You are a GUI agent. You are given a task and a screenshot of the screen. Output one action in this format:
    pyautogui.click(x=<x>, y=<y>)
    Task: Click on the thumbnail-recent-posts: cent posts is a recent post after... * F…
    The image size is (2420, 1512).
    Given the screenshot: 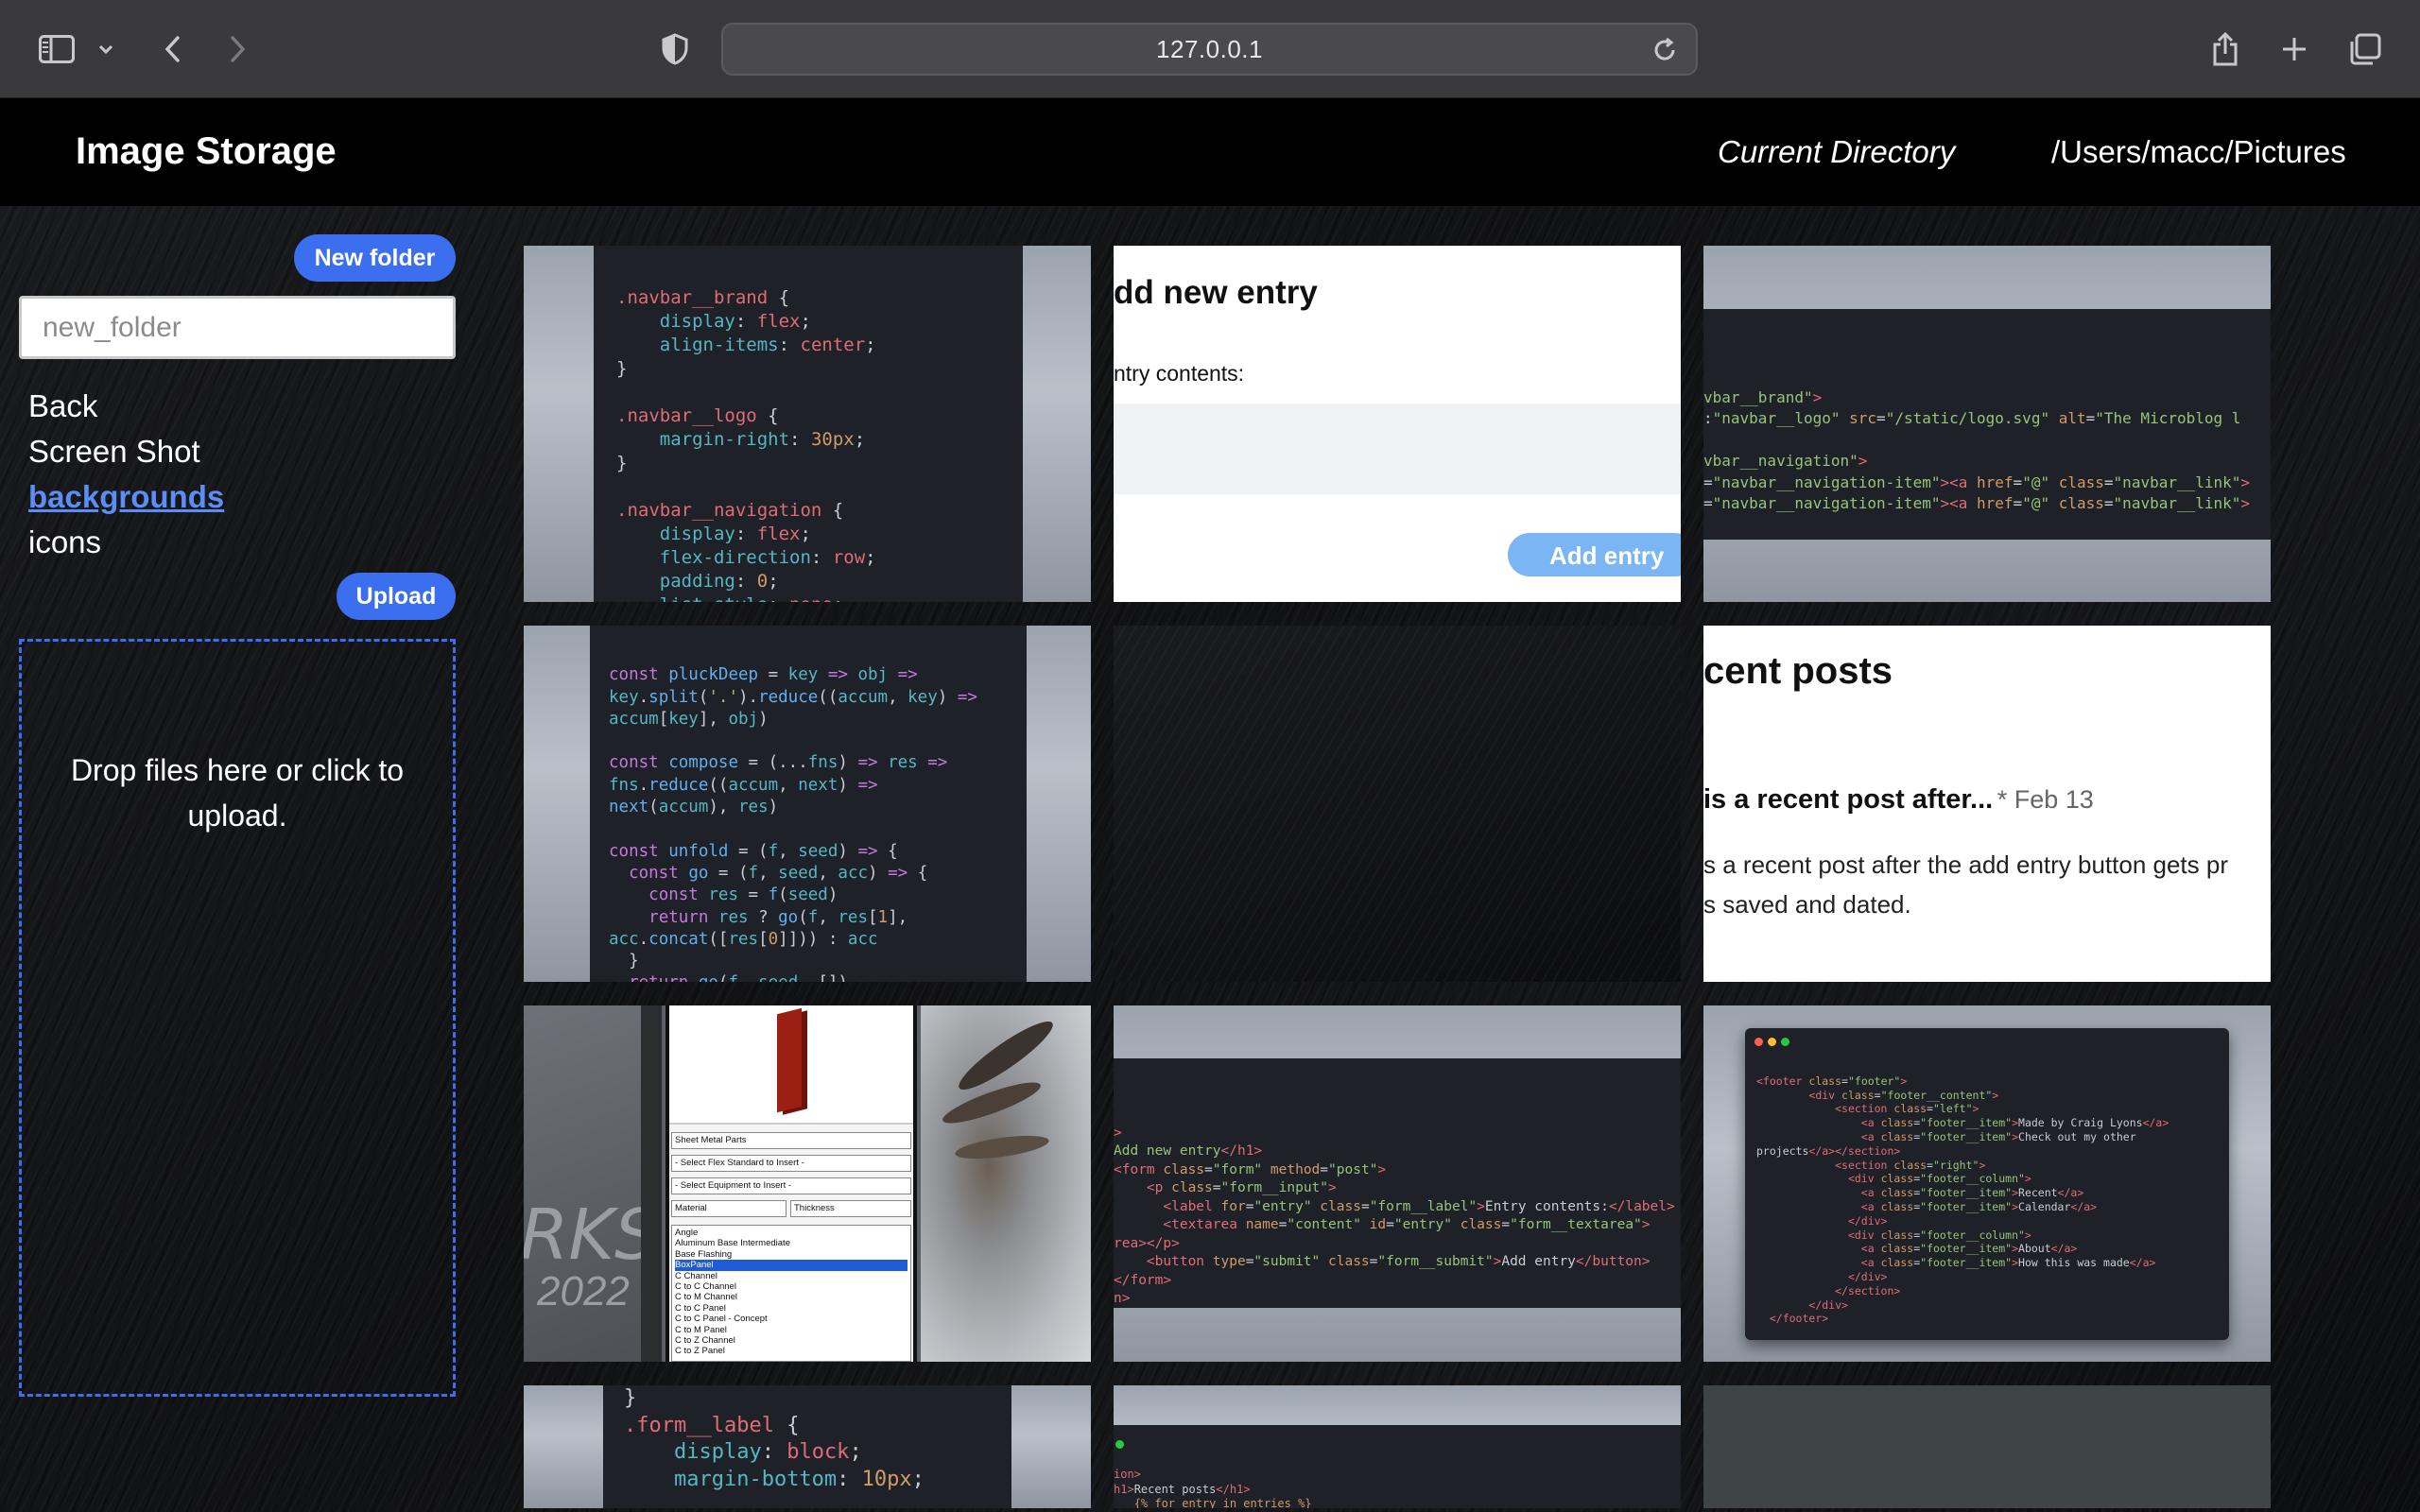 What is the action you would take?
    pyautogui.click(x=1987, y=804)
    